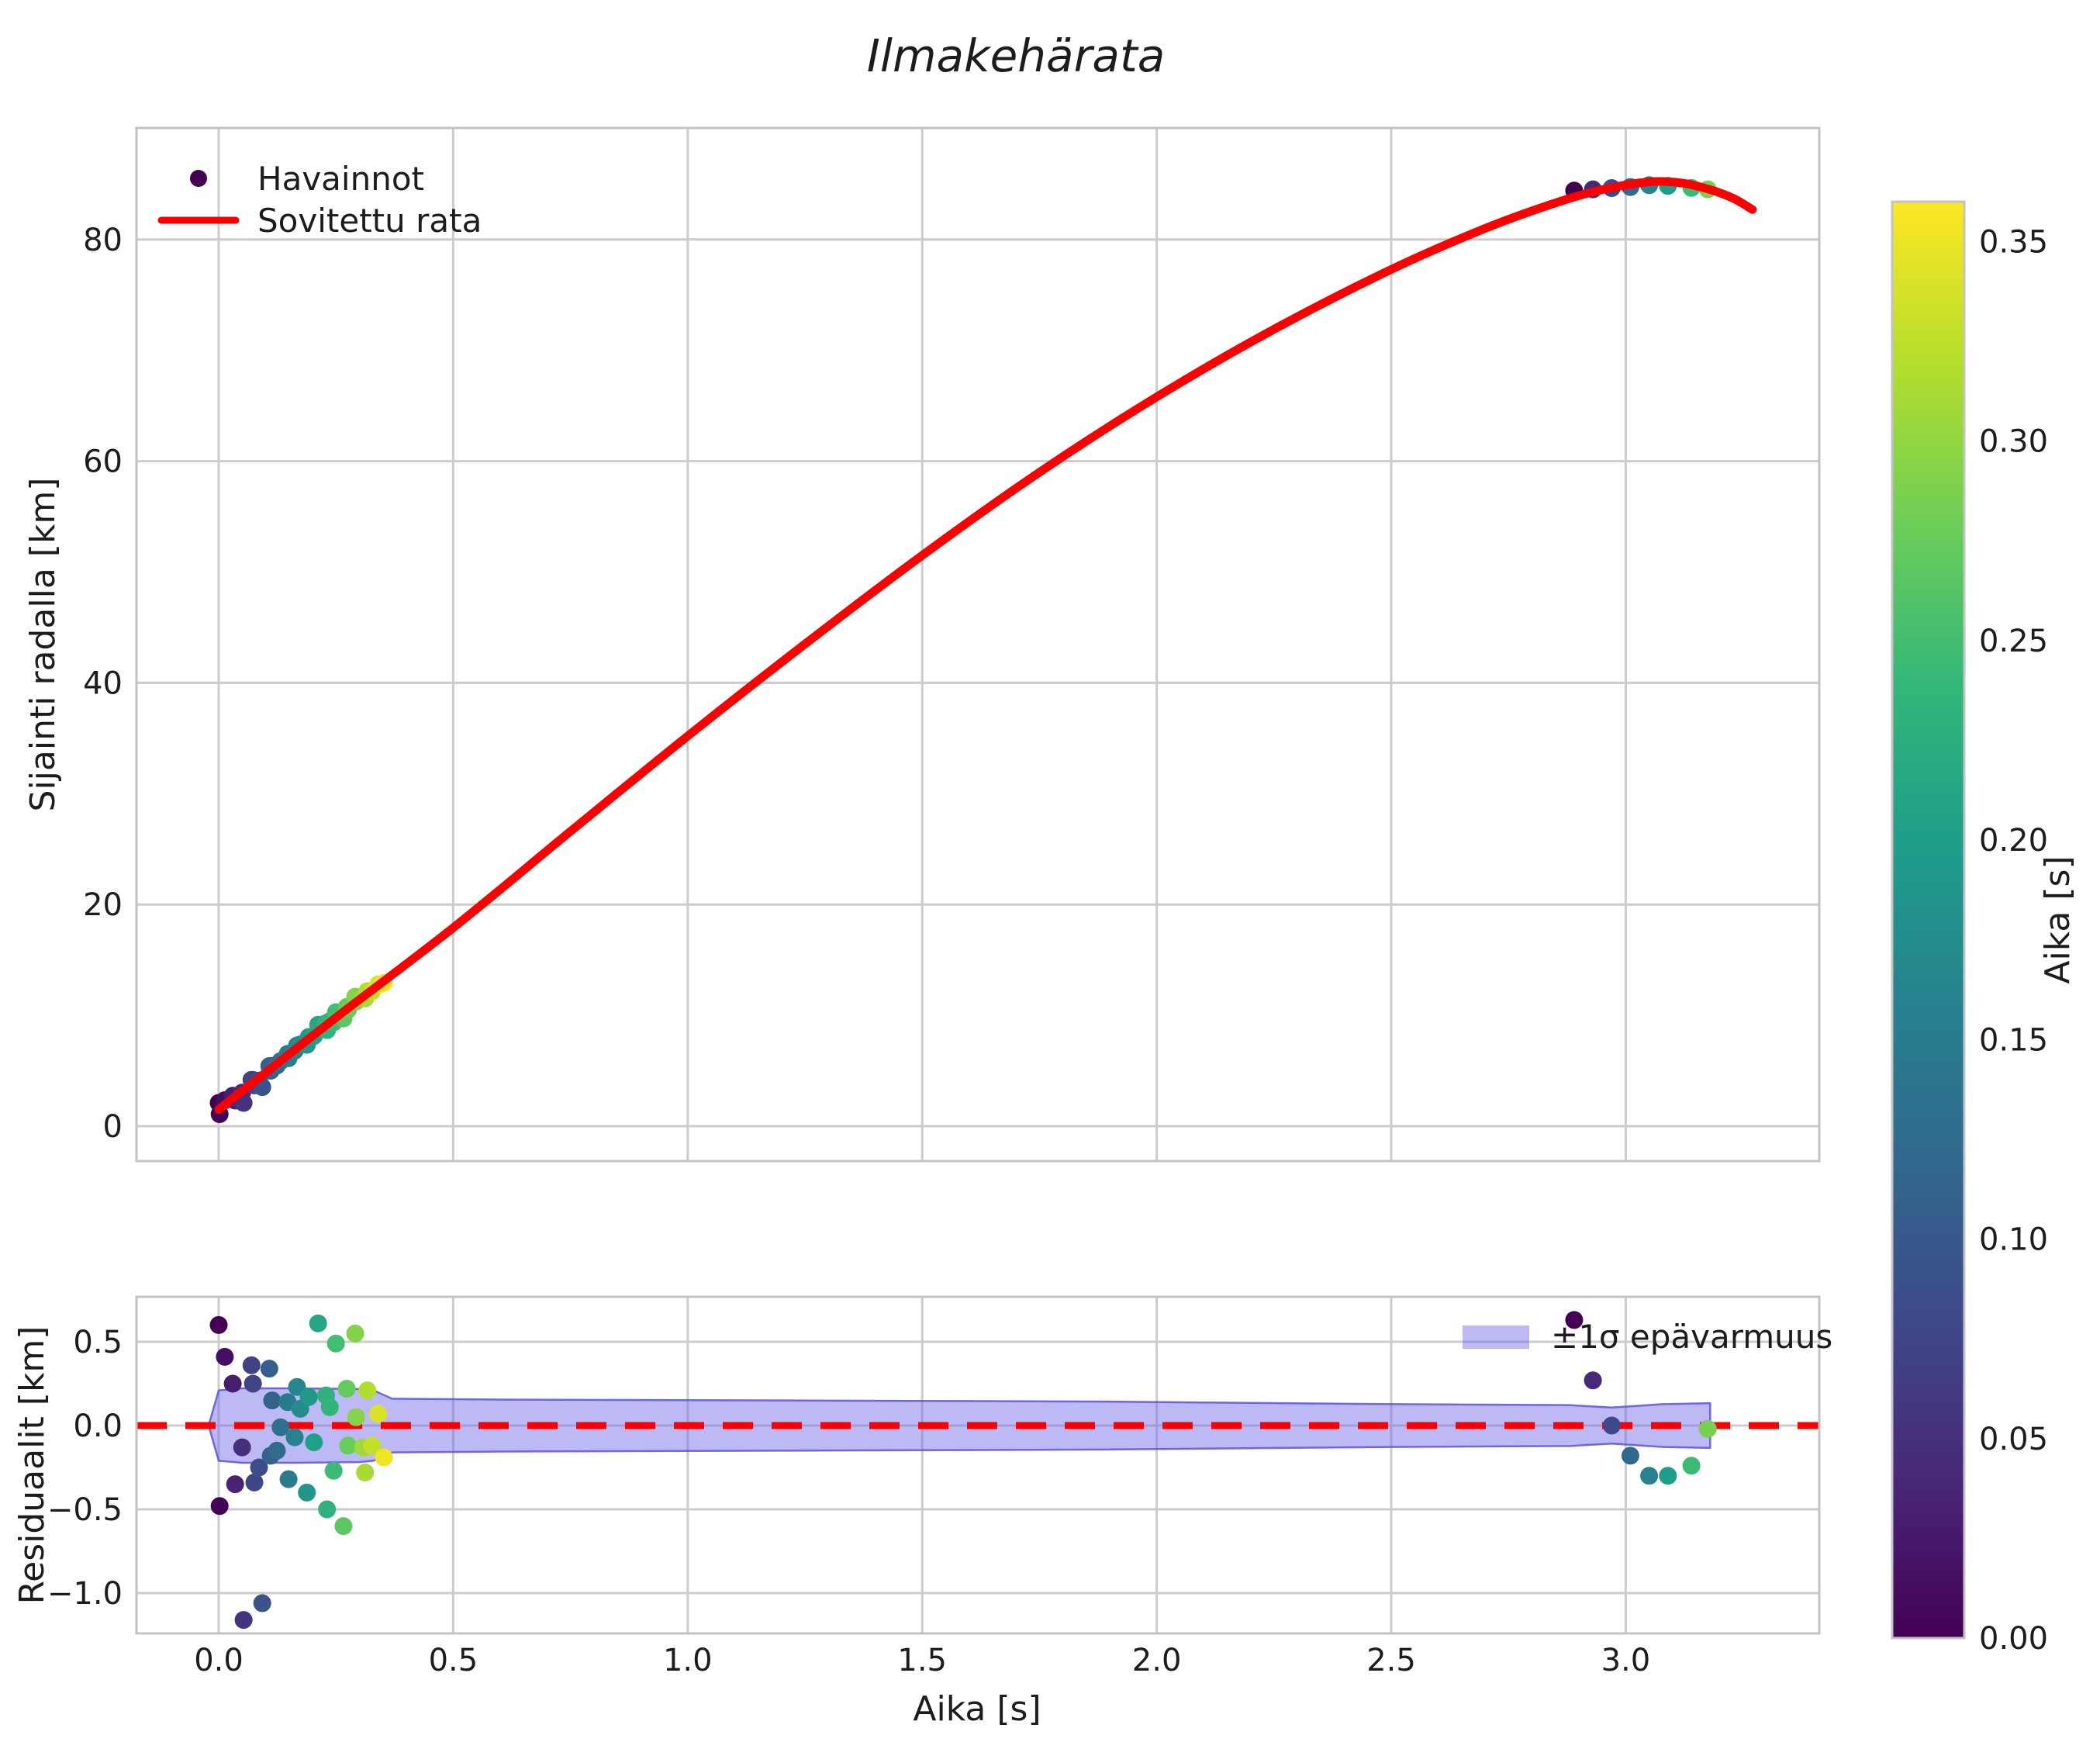  Describe the element at coordinates (1496, 1337) in the screenshot. I see `legend-band-swatch-icon` at that location.